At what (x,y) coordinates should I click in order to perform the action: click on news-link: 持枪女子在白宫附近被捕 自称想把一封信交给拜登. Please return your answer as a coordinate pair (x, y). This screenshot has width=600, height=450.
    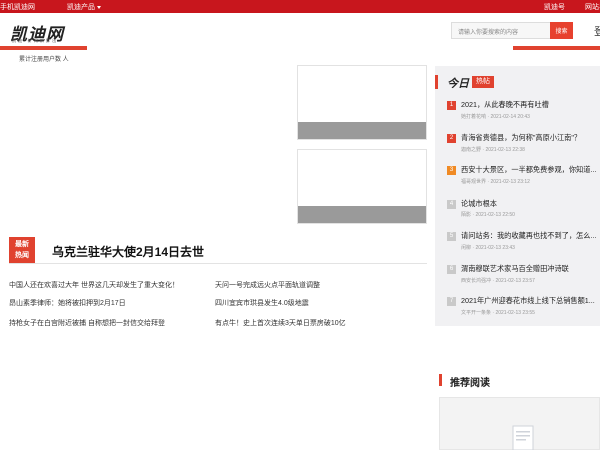
    Looking at the image, I should click on (87, 323).